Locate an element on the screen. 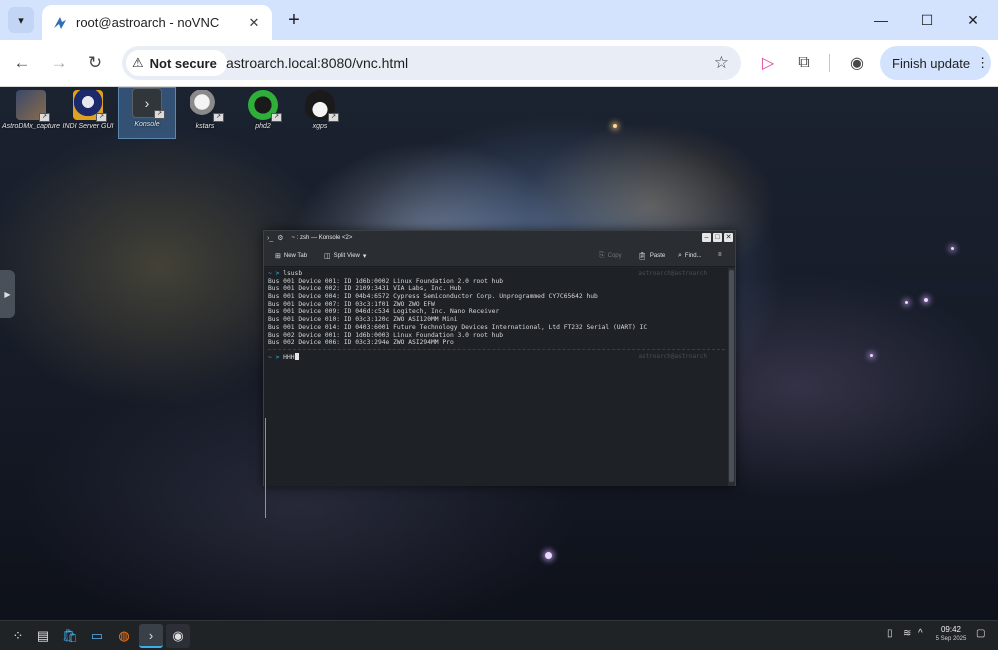  chevron-up-icon: ^ is located at coordinates (920, 633).